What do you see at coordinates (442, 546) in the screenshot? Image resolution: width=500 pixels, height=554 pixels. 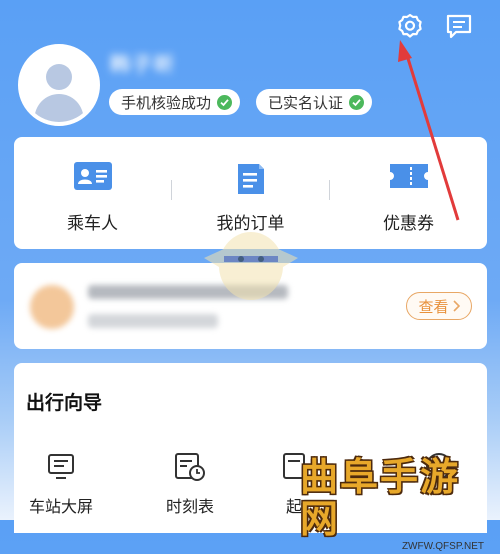 I see `watermark-url: ZWFW.QFSP.NET` at bounding box center [442, 546].